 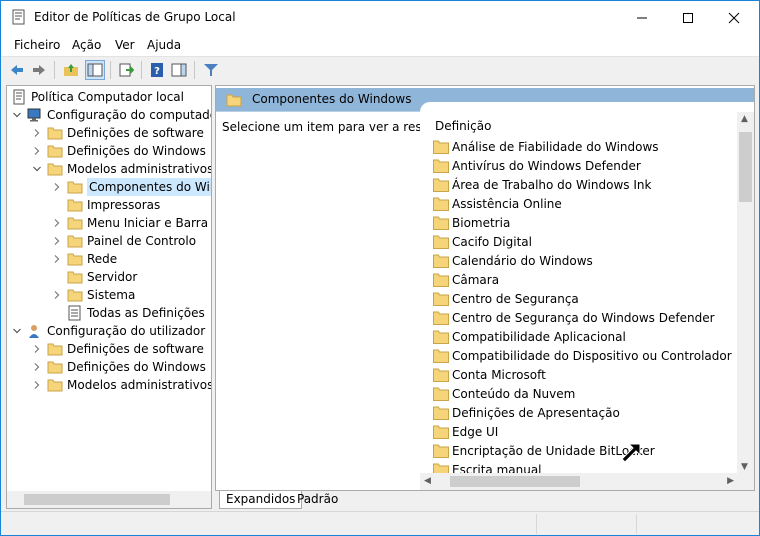 I want to click on close-button, so click(x=734, y=17).